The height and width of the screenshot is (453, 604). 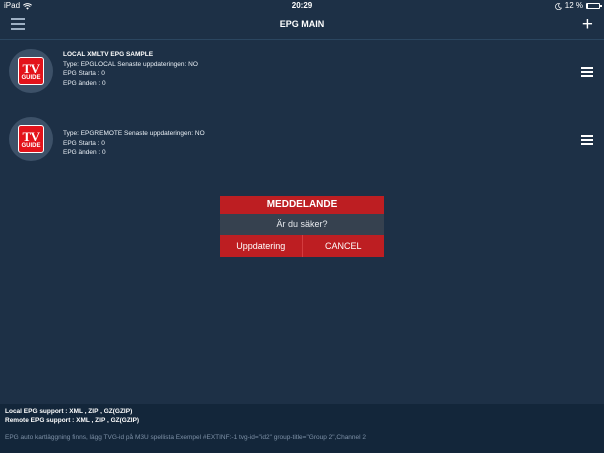 I want to click on add-epg-button: +, so click(x=587, y=24).